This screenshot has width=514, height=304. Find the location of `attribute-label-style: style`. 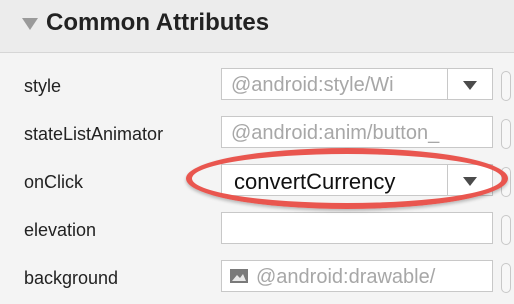

attribute-label-style: style is located at coordinates (43, 86).